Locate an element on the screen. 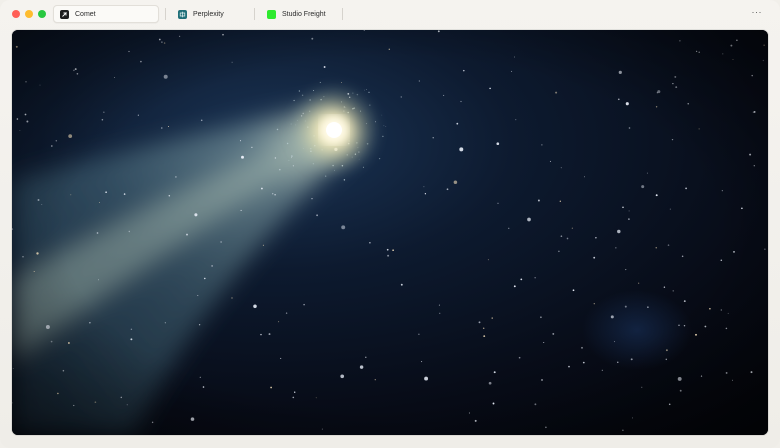 The image size is (780, 448). perplexity-logo-icon is located at coordinates (182, 14).